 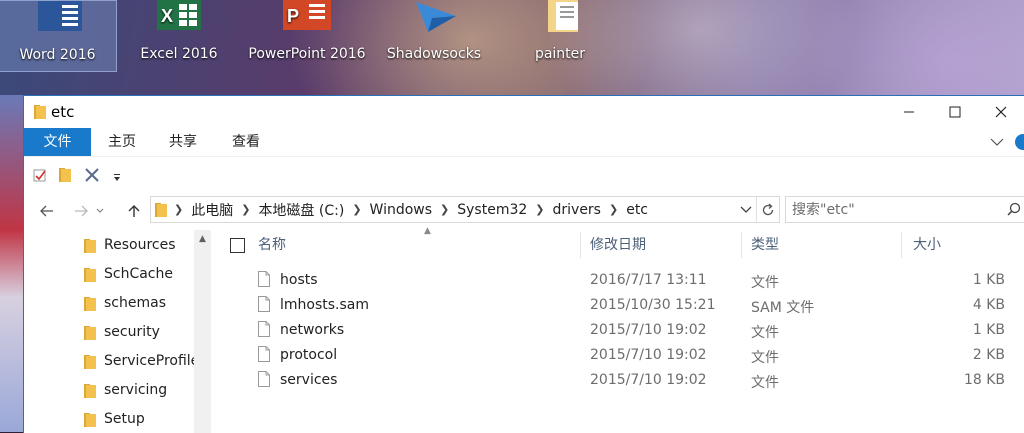 I want to click on ribbon-tabs: 文件 主页 共享 查看, so click(x=524, y=142).